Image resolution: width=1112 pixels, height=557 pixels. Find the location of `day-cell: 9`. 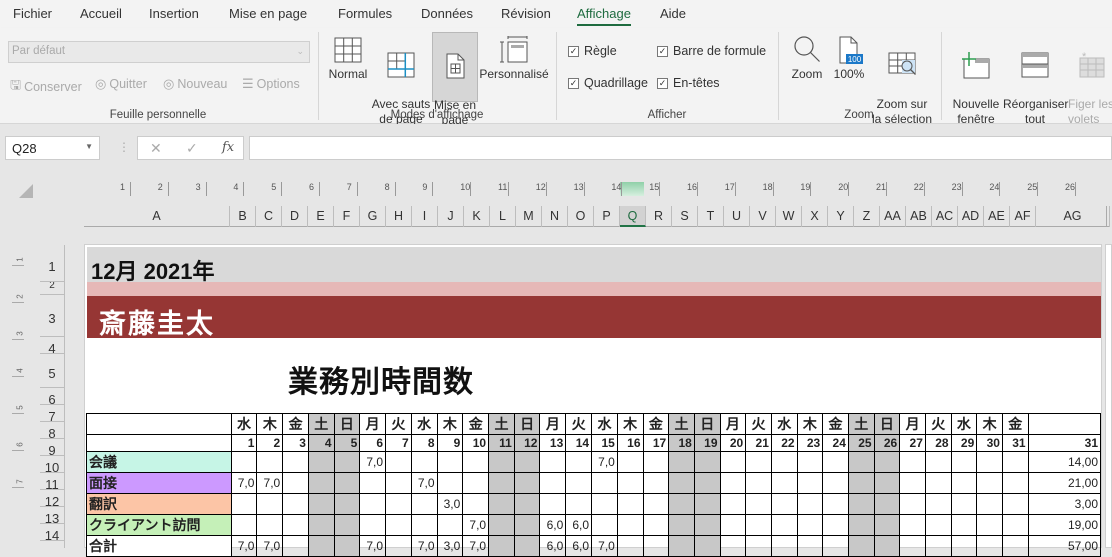

day-cell: 9 is located at coordinates (450, 443).